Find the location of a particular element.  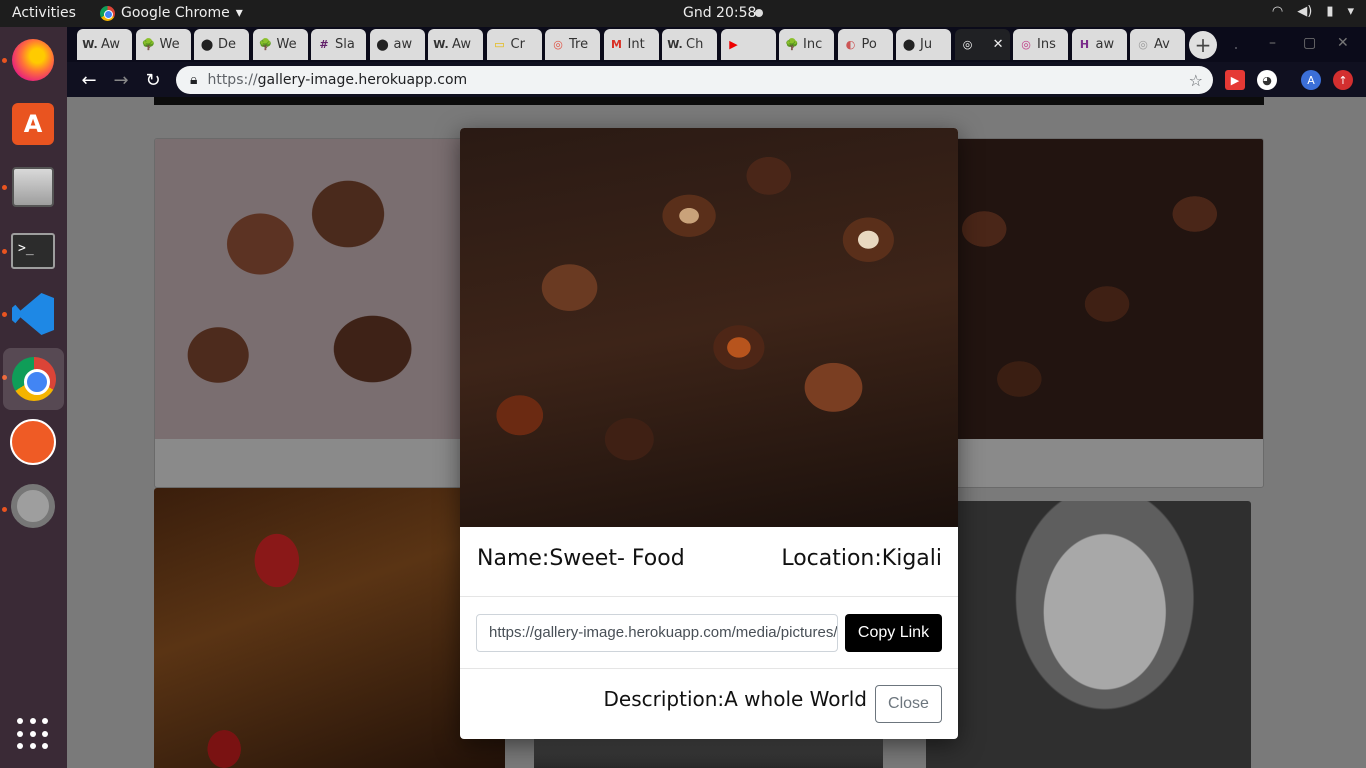

browser-tab: ◎ Ins is located at coordinates (1040, 44).